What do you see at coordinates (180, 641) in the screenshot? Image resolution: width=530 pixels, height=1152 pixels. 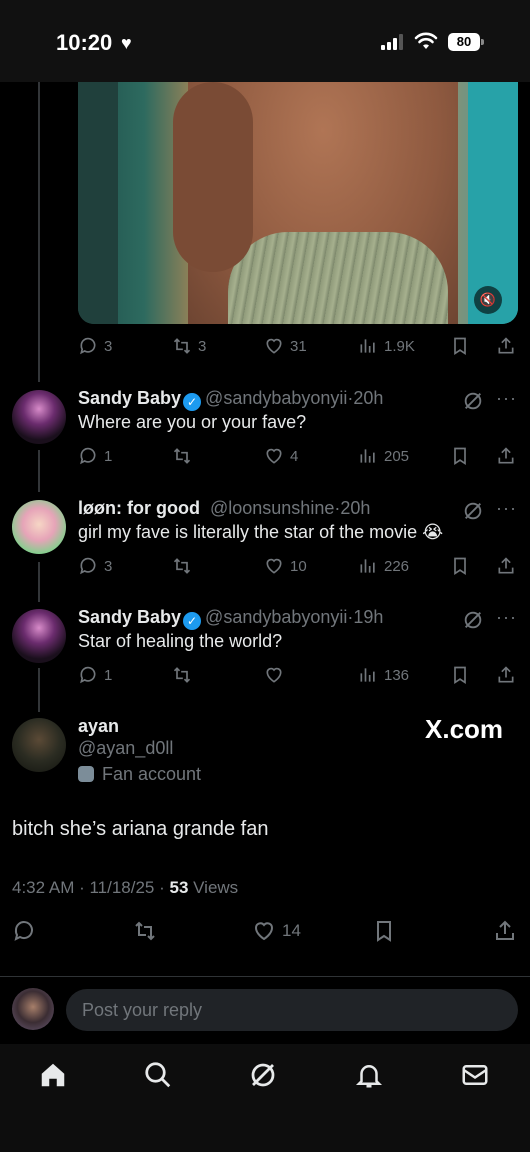 I see `tweet-text: Star of healing the world?` at bounding box center [180, 641].